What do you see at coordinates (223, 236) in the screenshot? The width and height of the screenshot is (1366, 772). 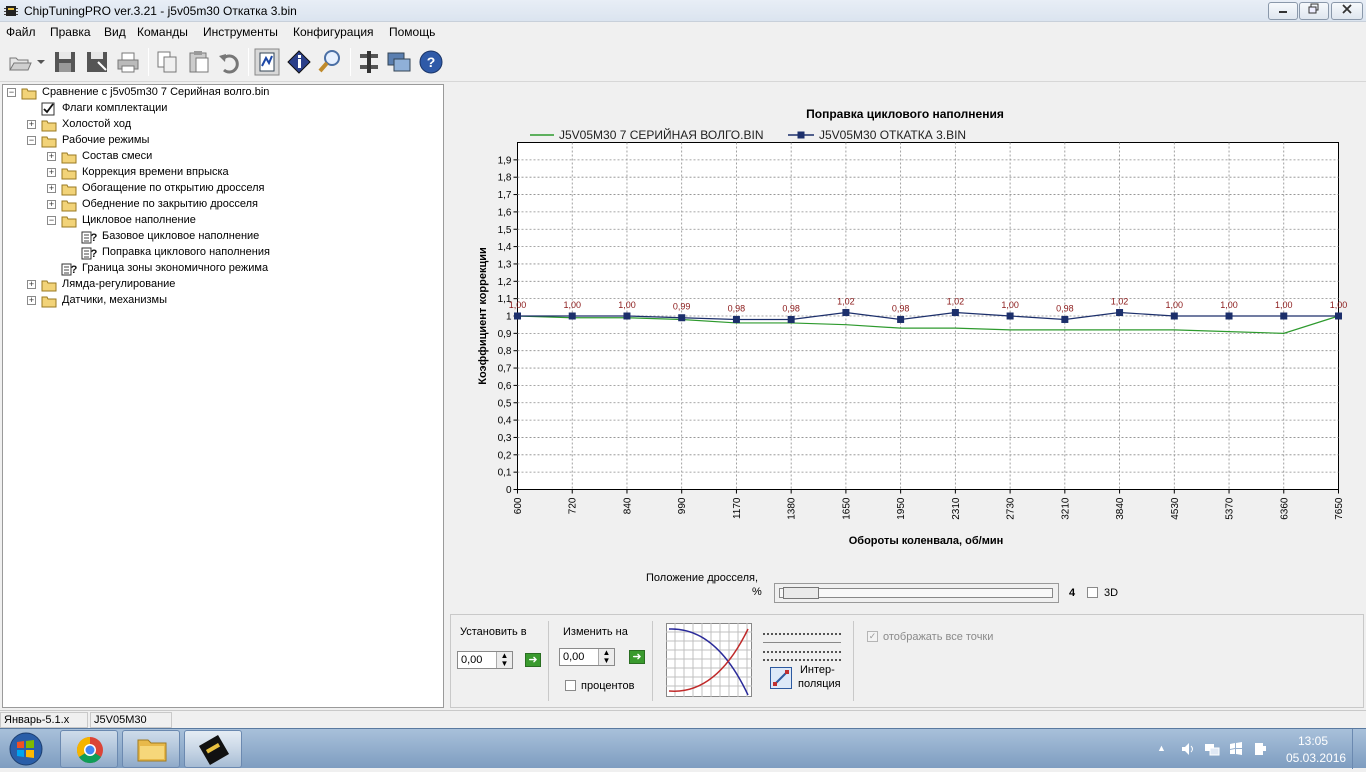 I see `tree-item: ? Базовое цикловое наполнение` at bounding box center [223, 236].